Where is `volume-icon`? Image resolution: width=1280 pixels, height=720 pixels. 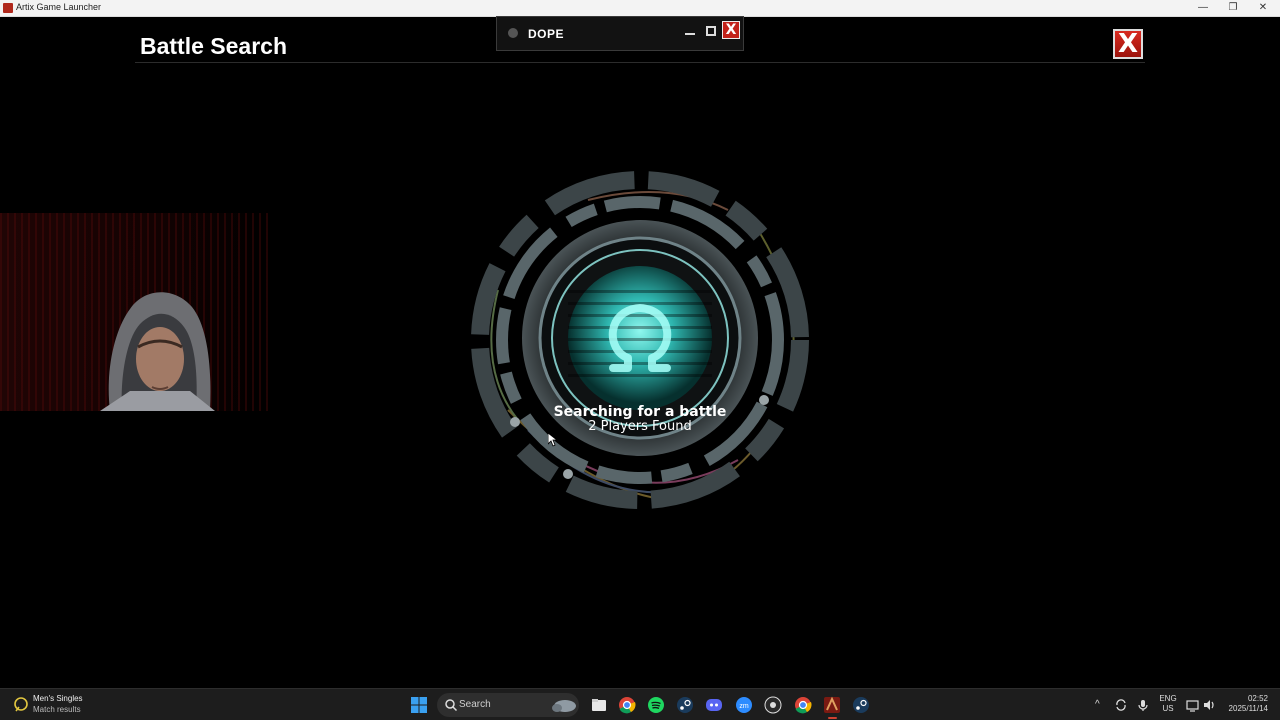
volume-icon is located at coordinates (1209, 705).